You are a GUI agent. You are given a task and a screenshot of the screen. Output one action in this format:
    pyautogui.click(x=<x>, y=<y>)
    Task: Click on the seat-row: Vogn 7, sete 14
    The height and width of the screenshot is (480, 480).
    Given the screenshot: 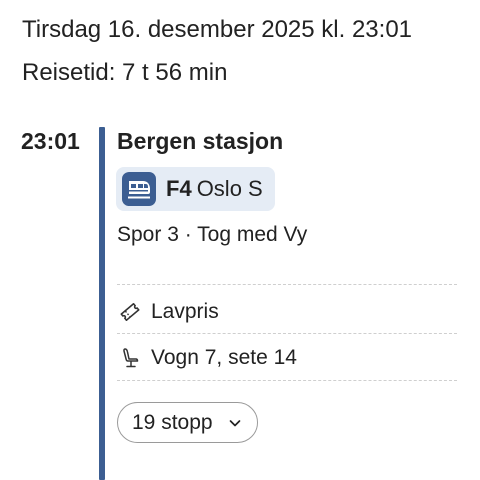 What is the action you would take?
    pyautogui.click(x=207, y=358)
    